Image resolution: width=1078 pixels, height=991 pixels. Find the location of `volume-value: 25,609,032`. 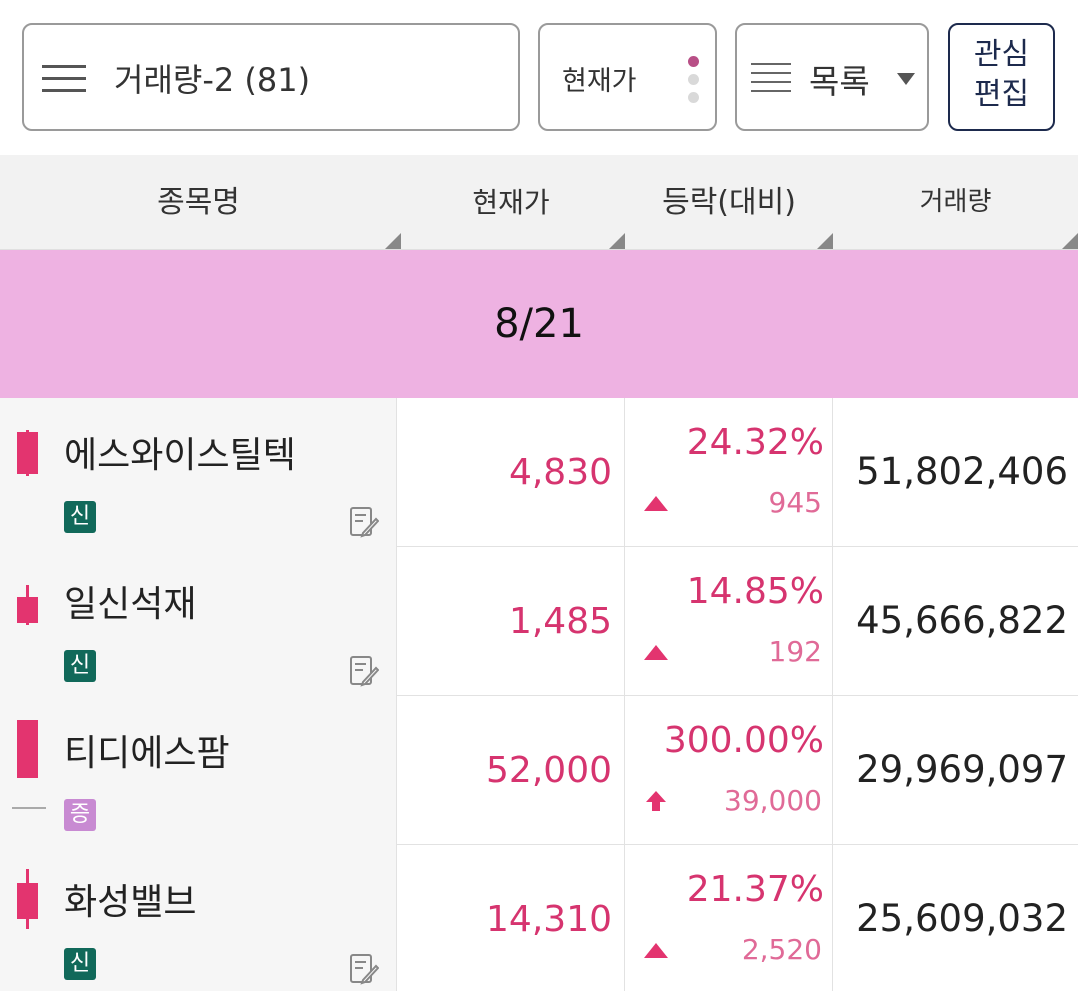

volume-value: 25,609,032 is located at coordinates (962, 918).